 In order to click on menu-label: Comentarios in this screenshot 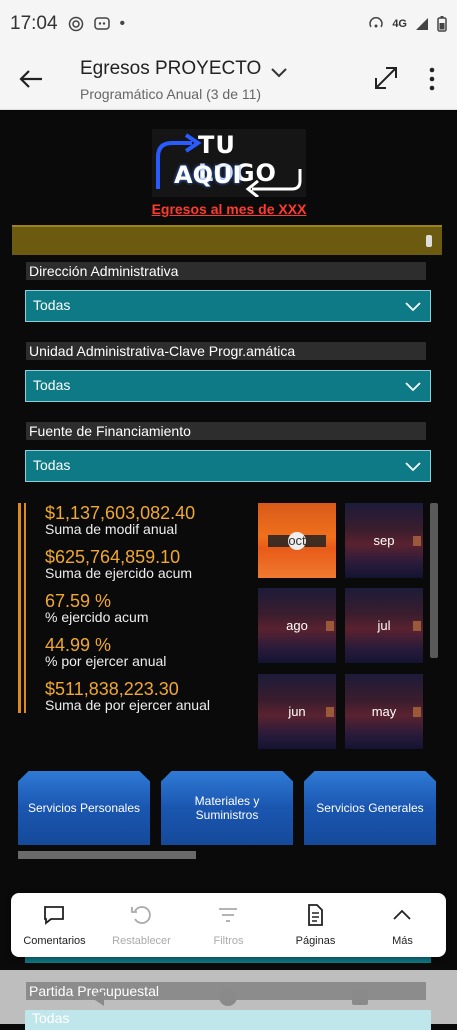, I will do `click(54, 941)`.